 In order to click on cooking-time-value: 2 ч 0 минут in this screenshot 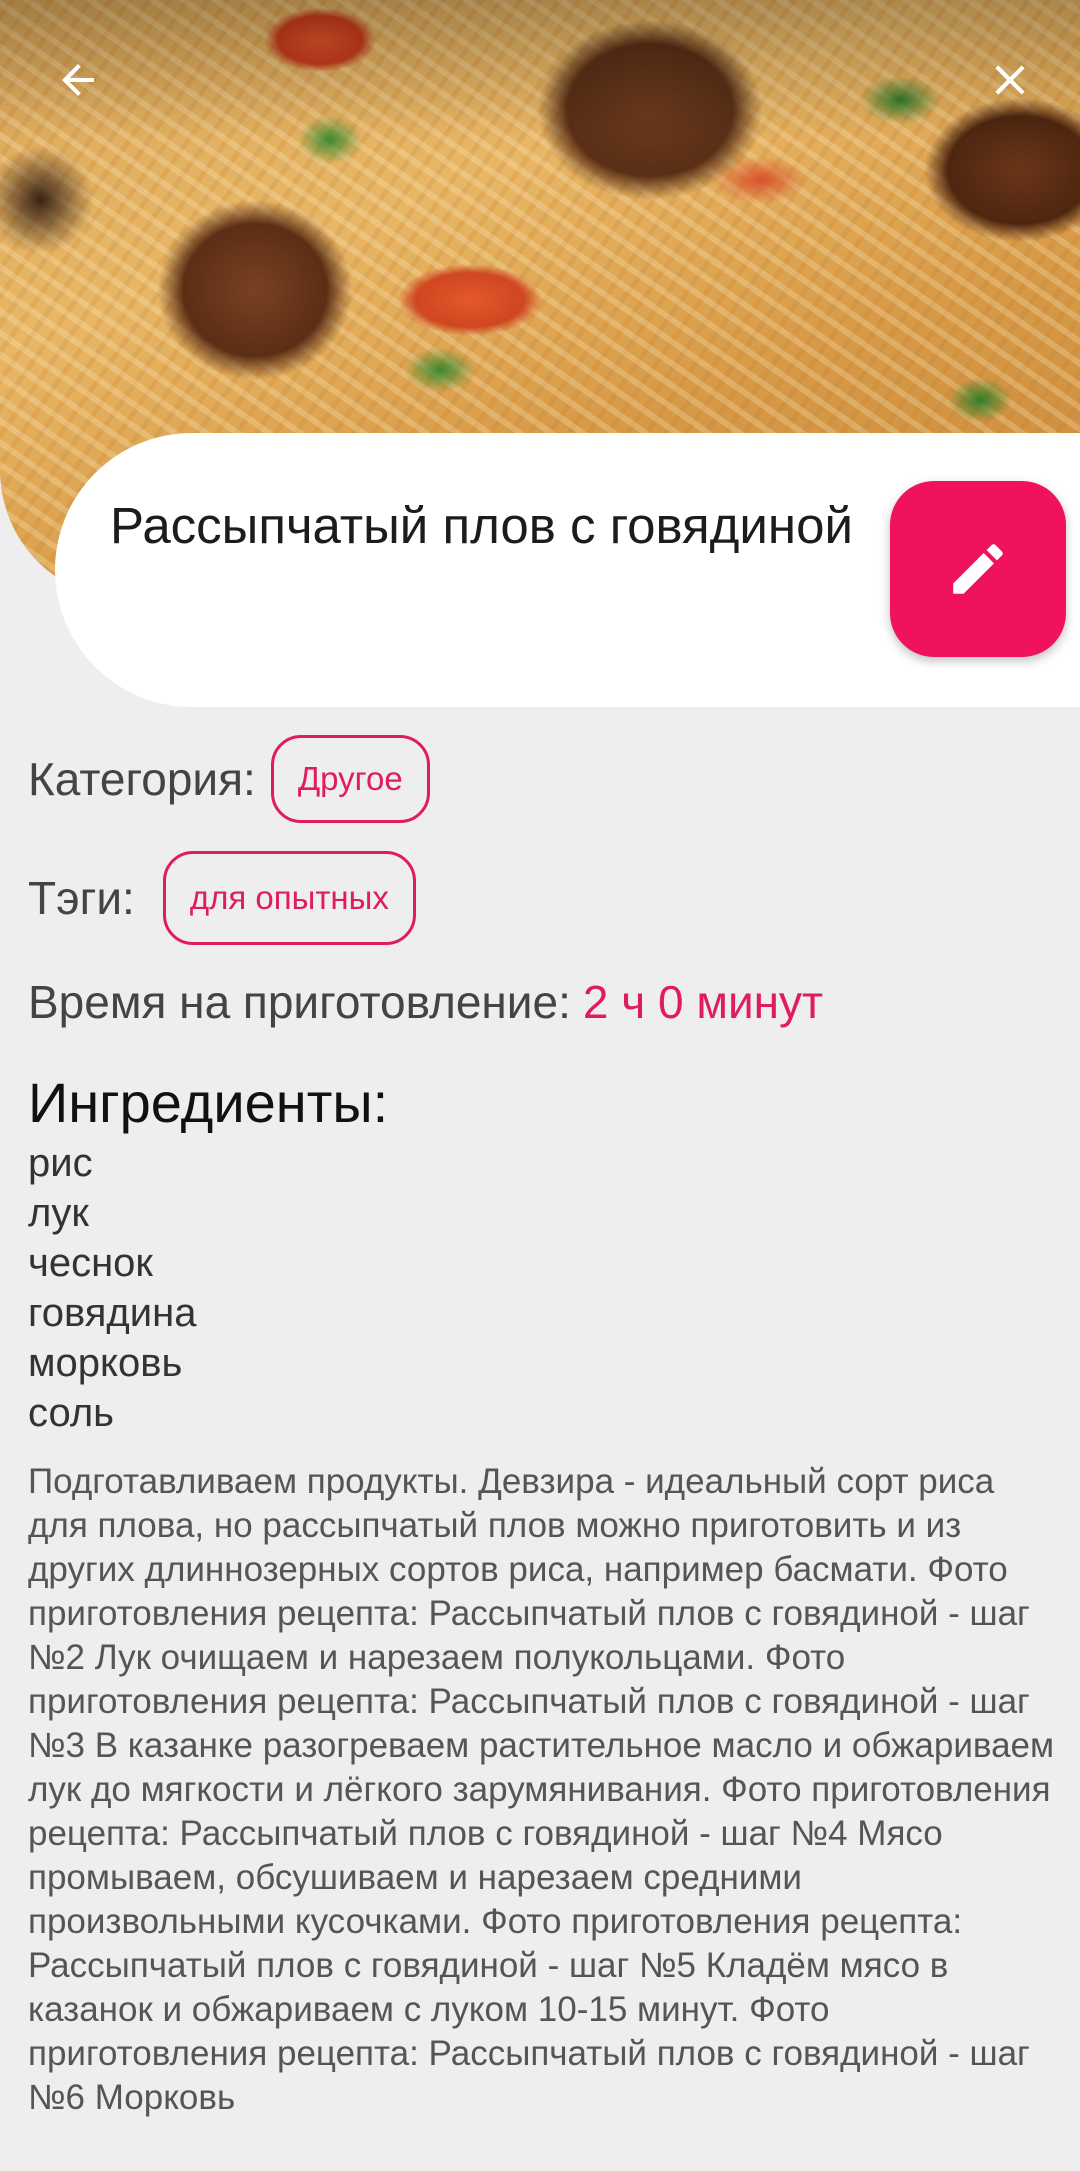, I will do `click(703, 1002)`.